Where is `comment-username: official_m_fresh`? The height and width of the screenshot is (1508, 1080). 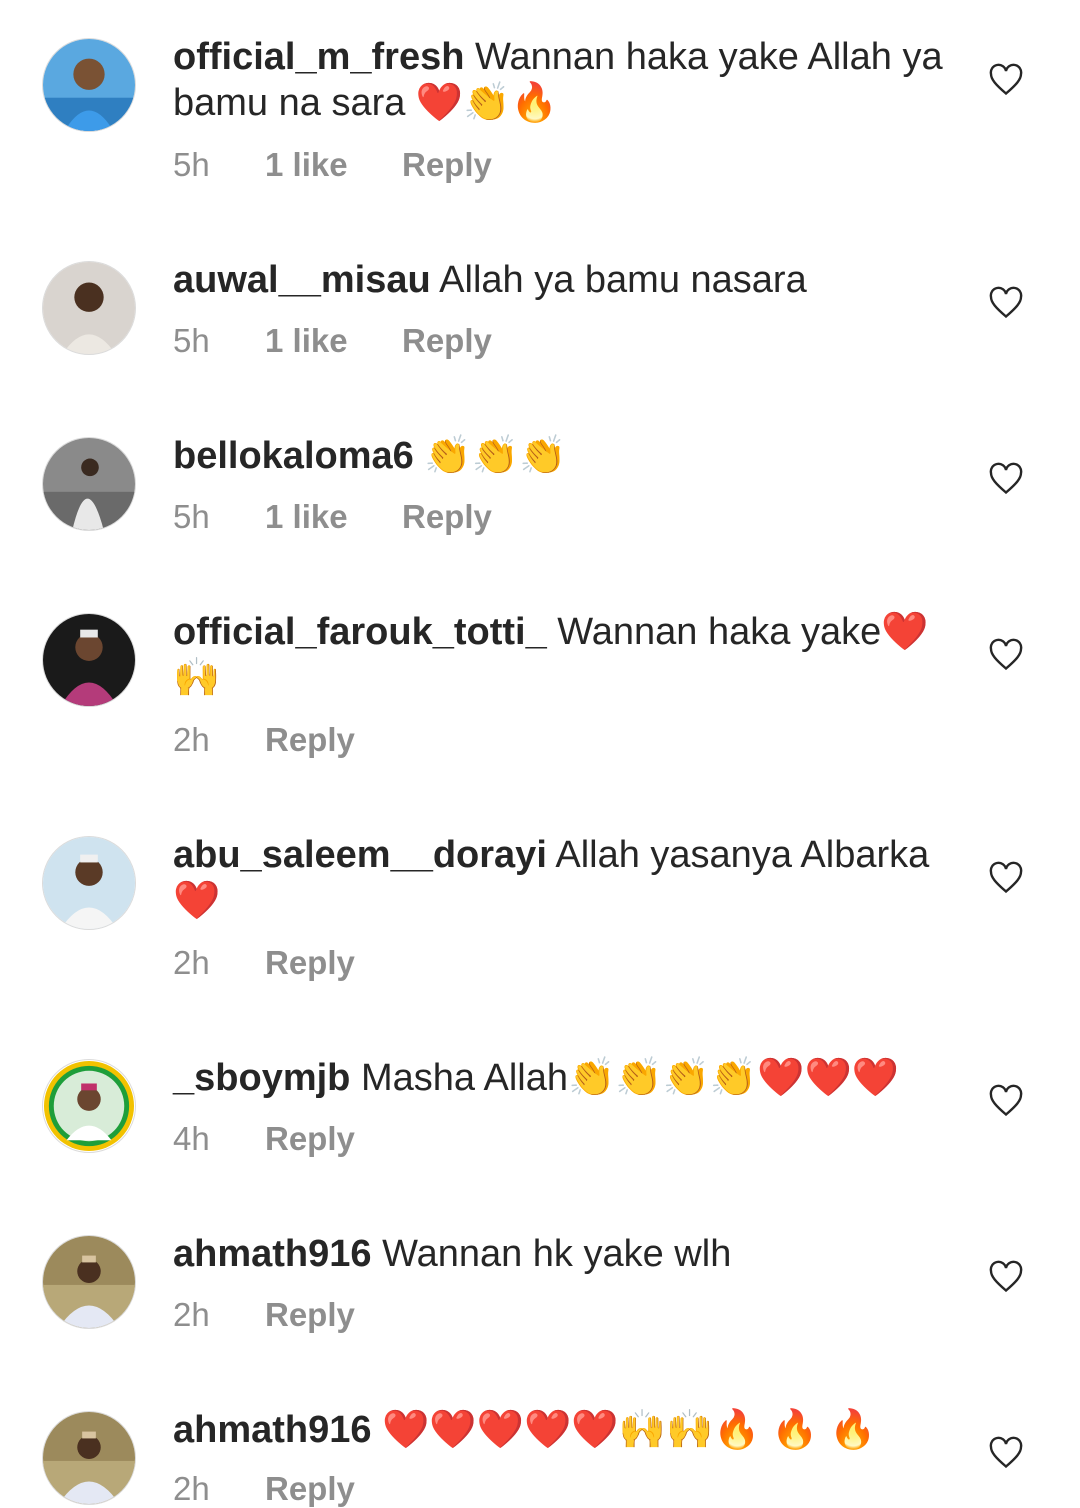
comment-username: official_m_fresh is located at coordinates (318, 57).